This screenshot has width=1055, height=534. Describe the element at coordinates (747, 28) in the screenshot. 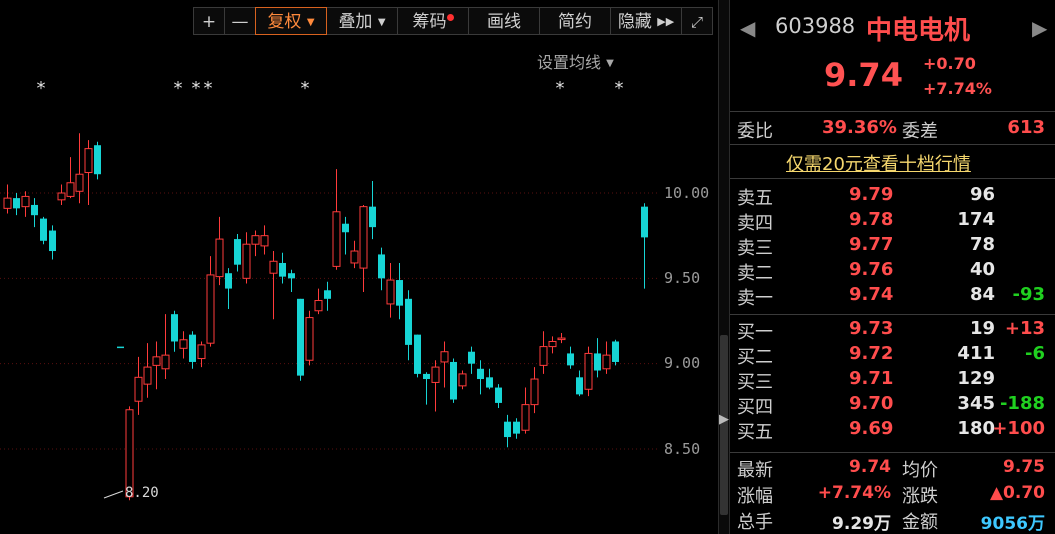

I see `prev-stock-icon: ◀` at that location.